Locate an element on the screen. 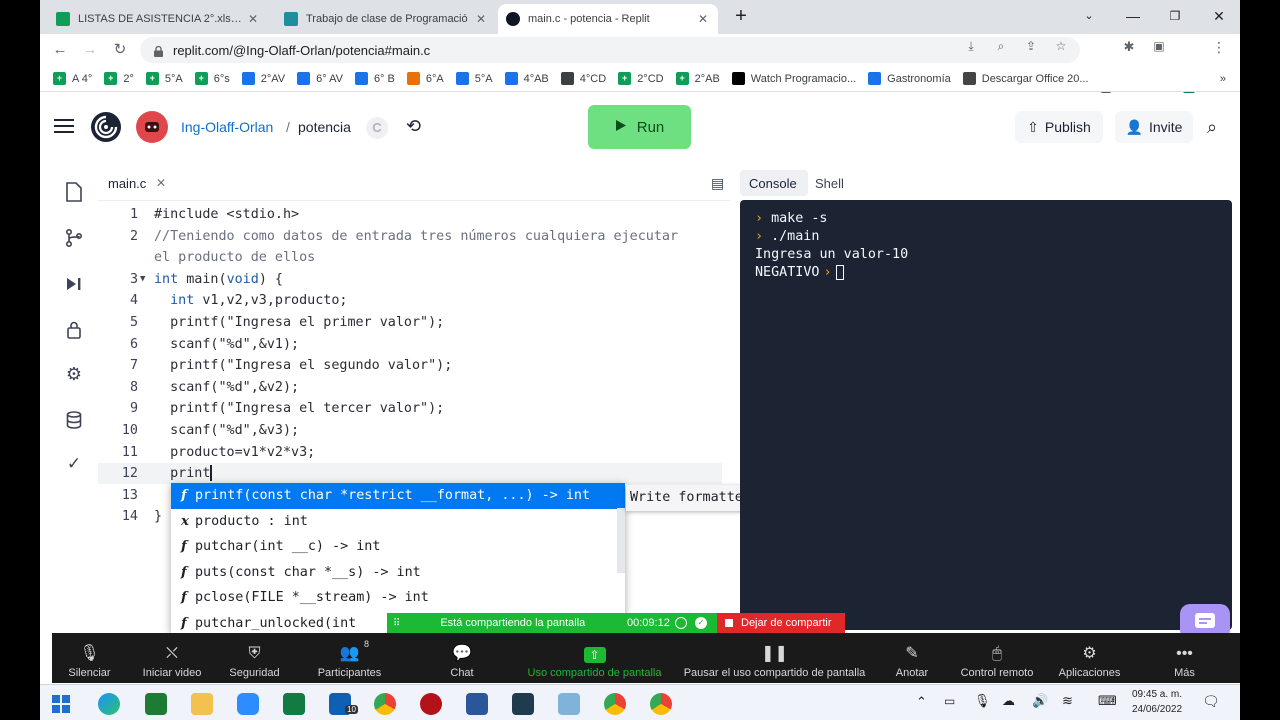 The image size is (1280, 720). back-icon: ← is located at coordinates (60, 50).